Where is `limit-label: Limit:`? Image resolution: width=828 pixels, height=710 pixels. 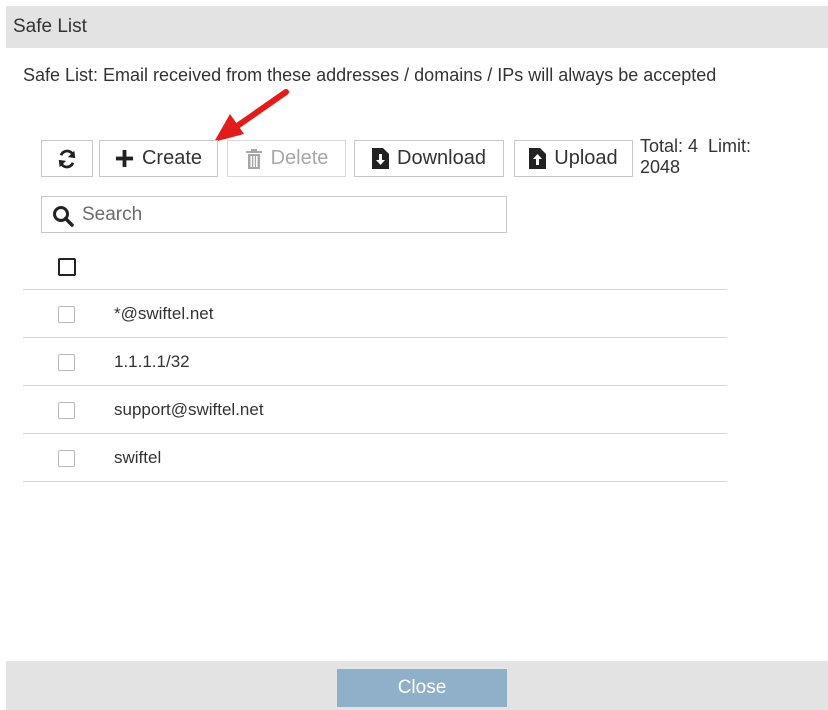 limit-label: Limit: is located at coordinates (730, 146).